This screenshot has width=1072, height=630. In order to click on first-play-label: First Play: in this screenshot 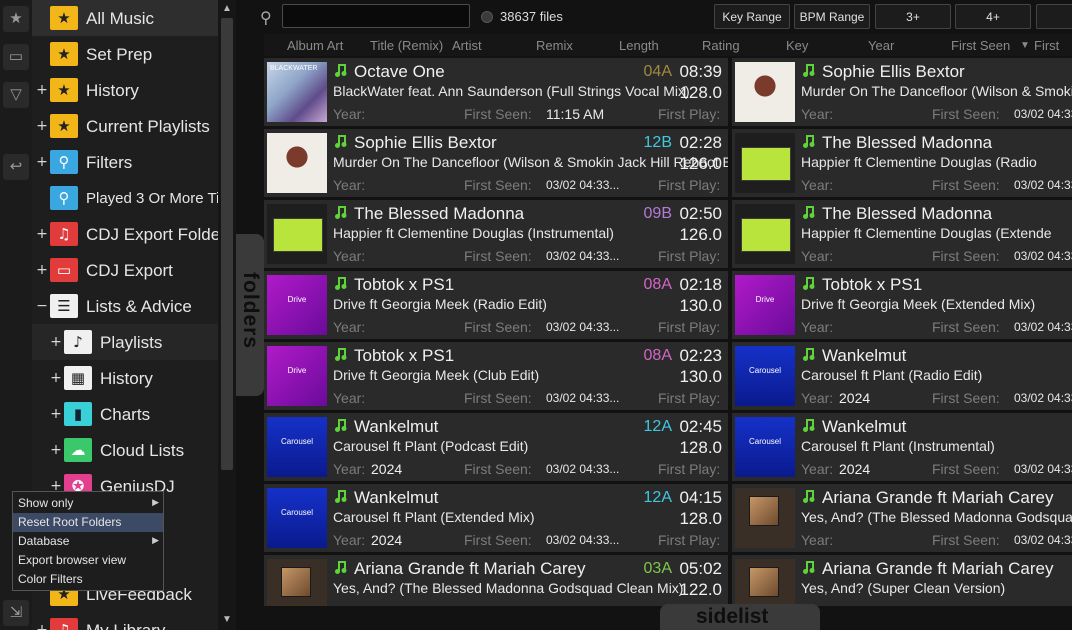, I will do `click(689, 540)`.